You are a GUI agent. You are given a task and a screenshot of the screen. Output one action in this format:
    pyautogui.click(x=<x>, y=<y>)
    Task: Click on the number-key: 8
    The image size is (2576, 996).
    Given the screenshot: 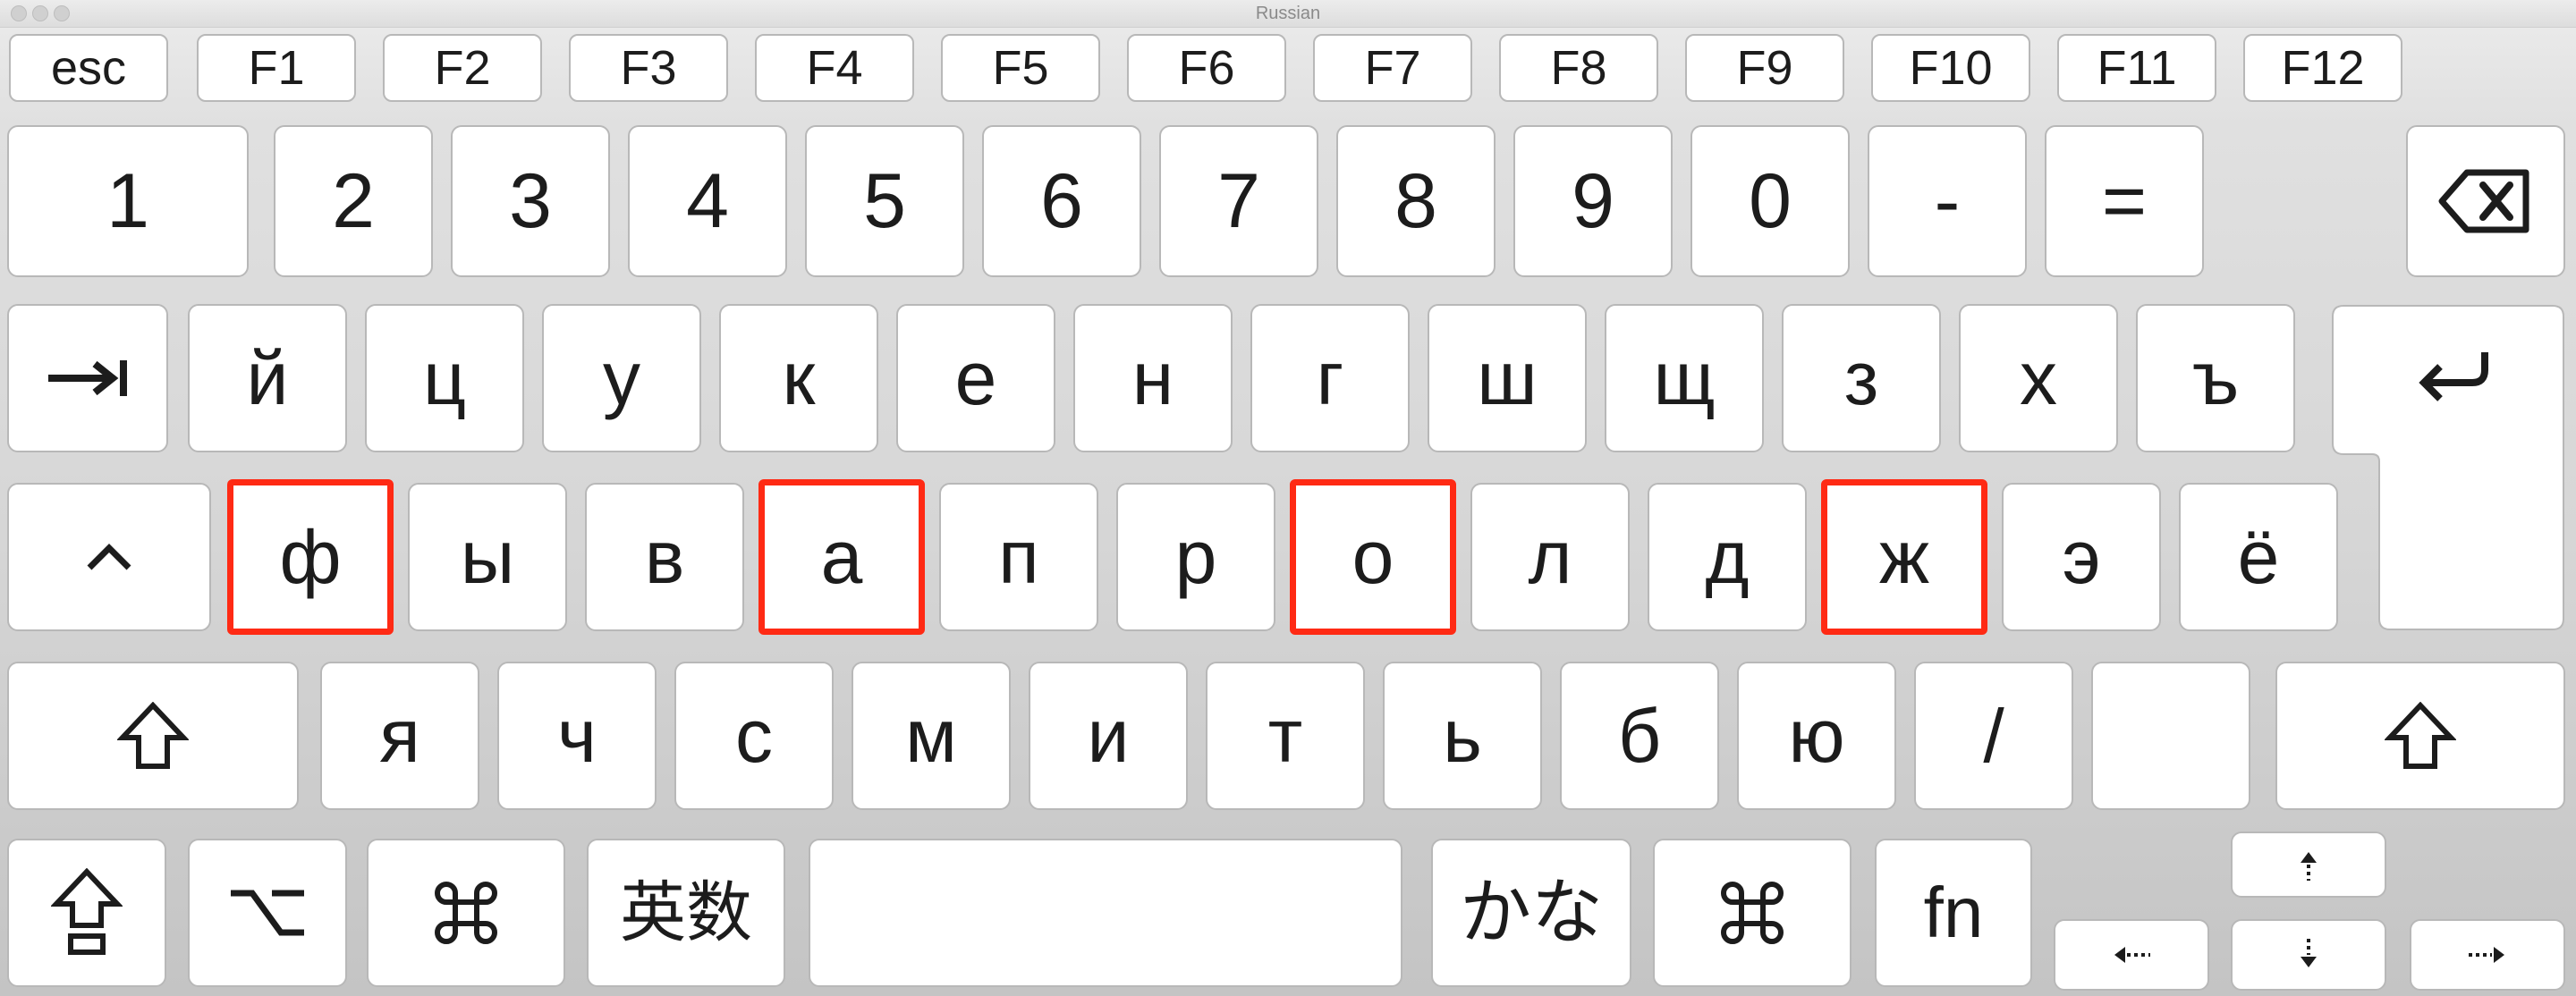 What is the action you would take?
    pyautogui.click(x=1416, y=201)
    